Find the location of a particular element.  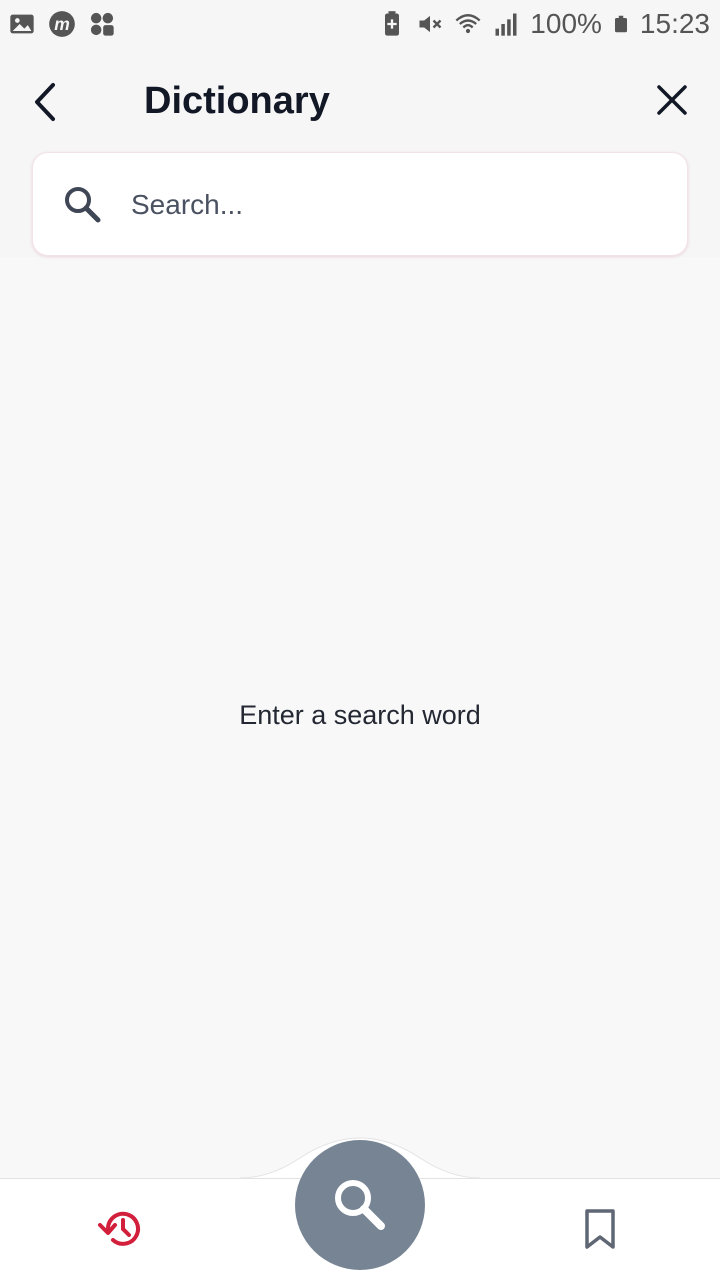

chevron-left-icon is located at coordinates (45, 102).